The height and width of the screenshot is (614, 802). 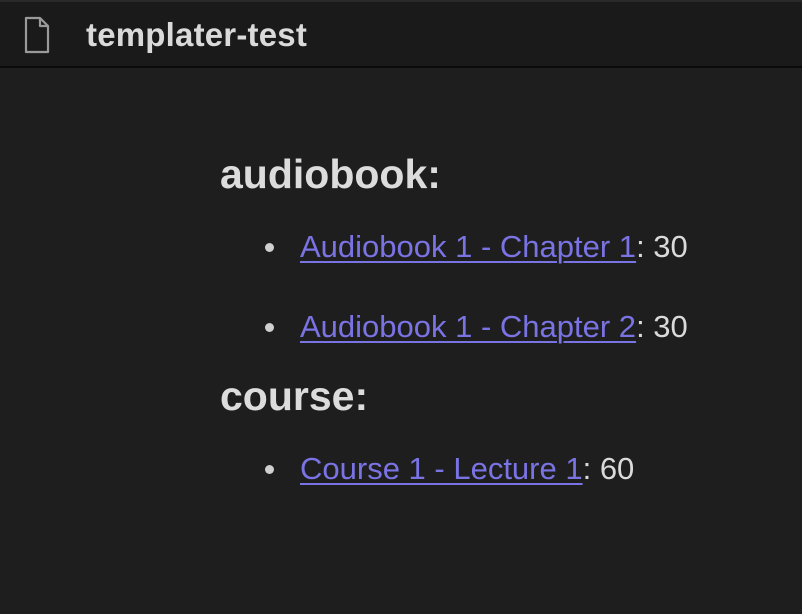 I want to click on item-value: : 60, so click(x=608, y=468).